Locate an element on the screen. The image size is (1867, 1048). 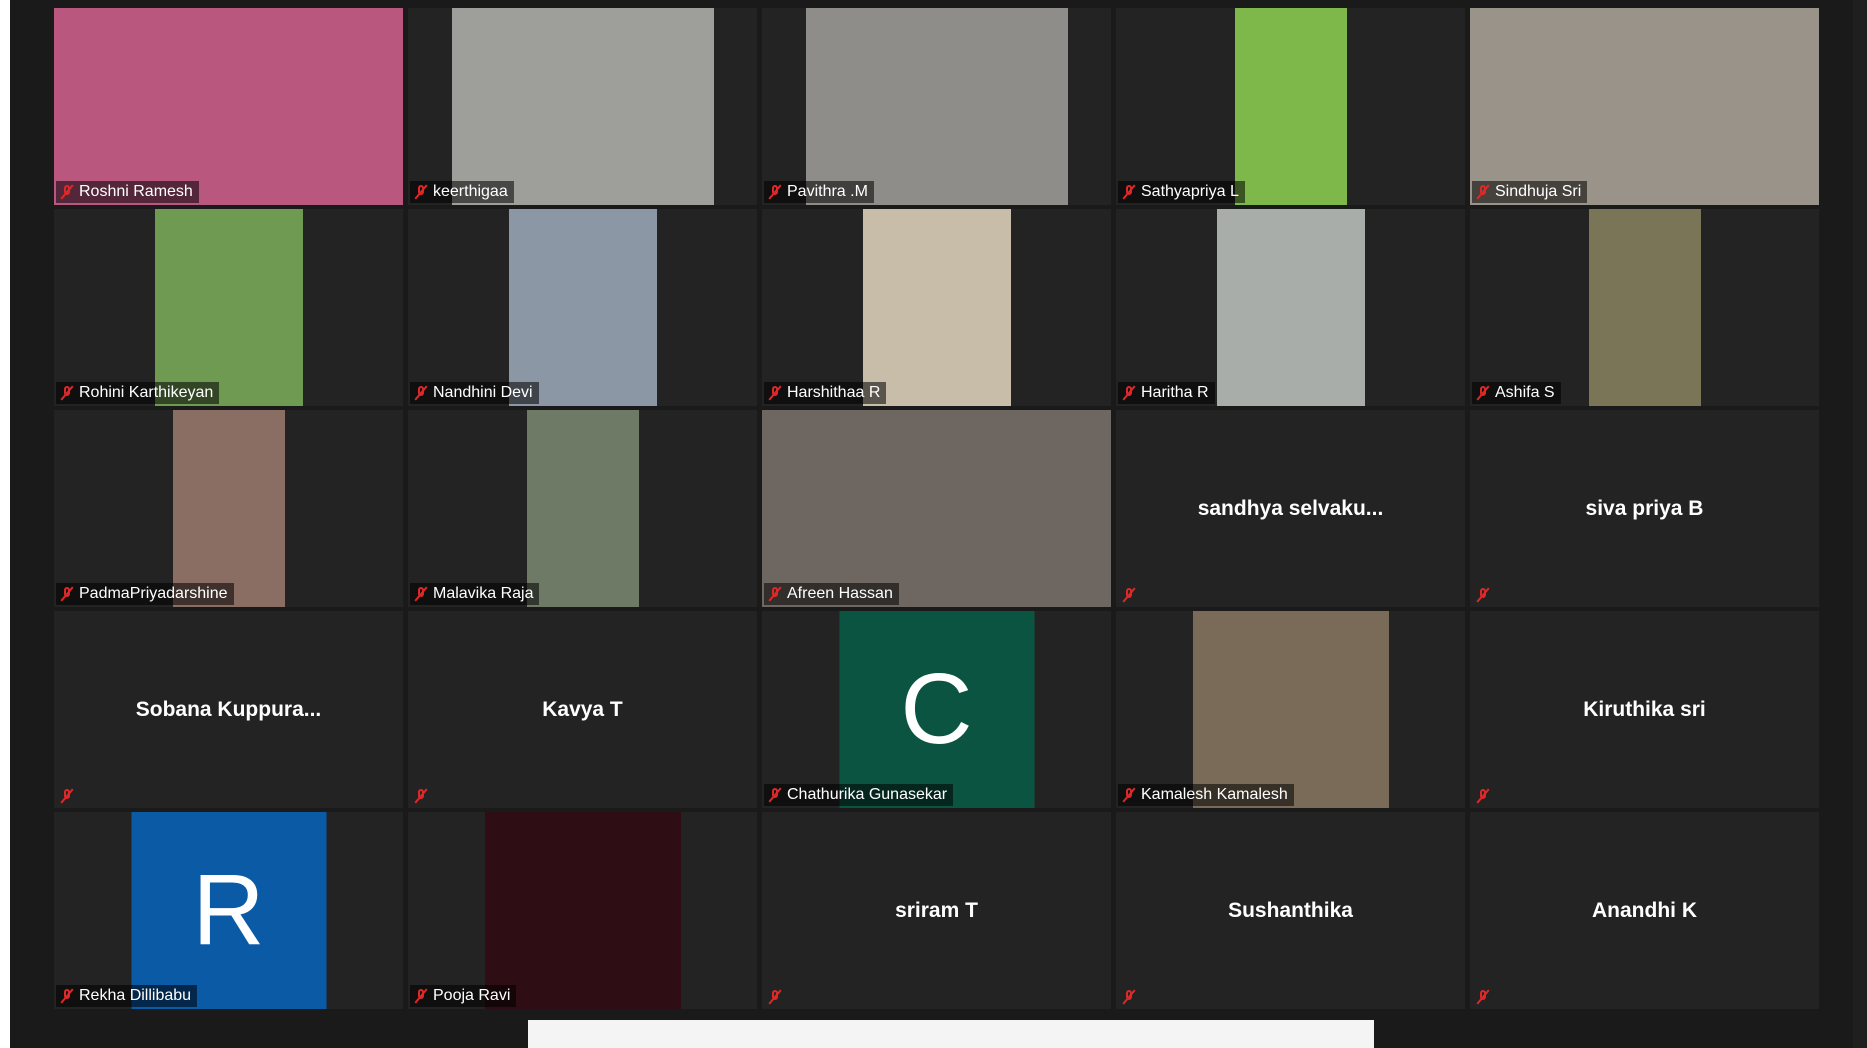
participant-name: Malavika Raja is located at coordinates (483, 593).